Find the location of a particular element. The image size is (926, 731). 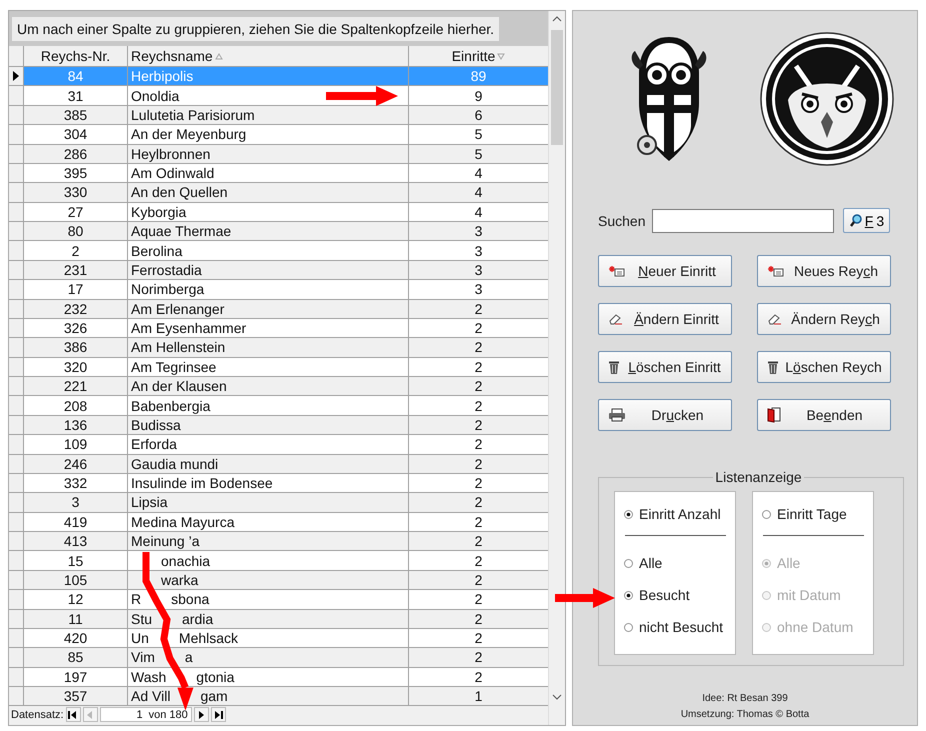

table-cell-text: ardia is located at coordinates (198, 619).